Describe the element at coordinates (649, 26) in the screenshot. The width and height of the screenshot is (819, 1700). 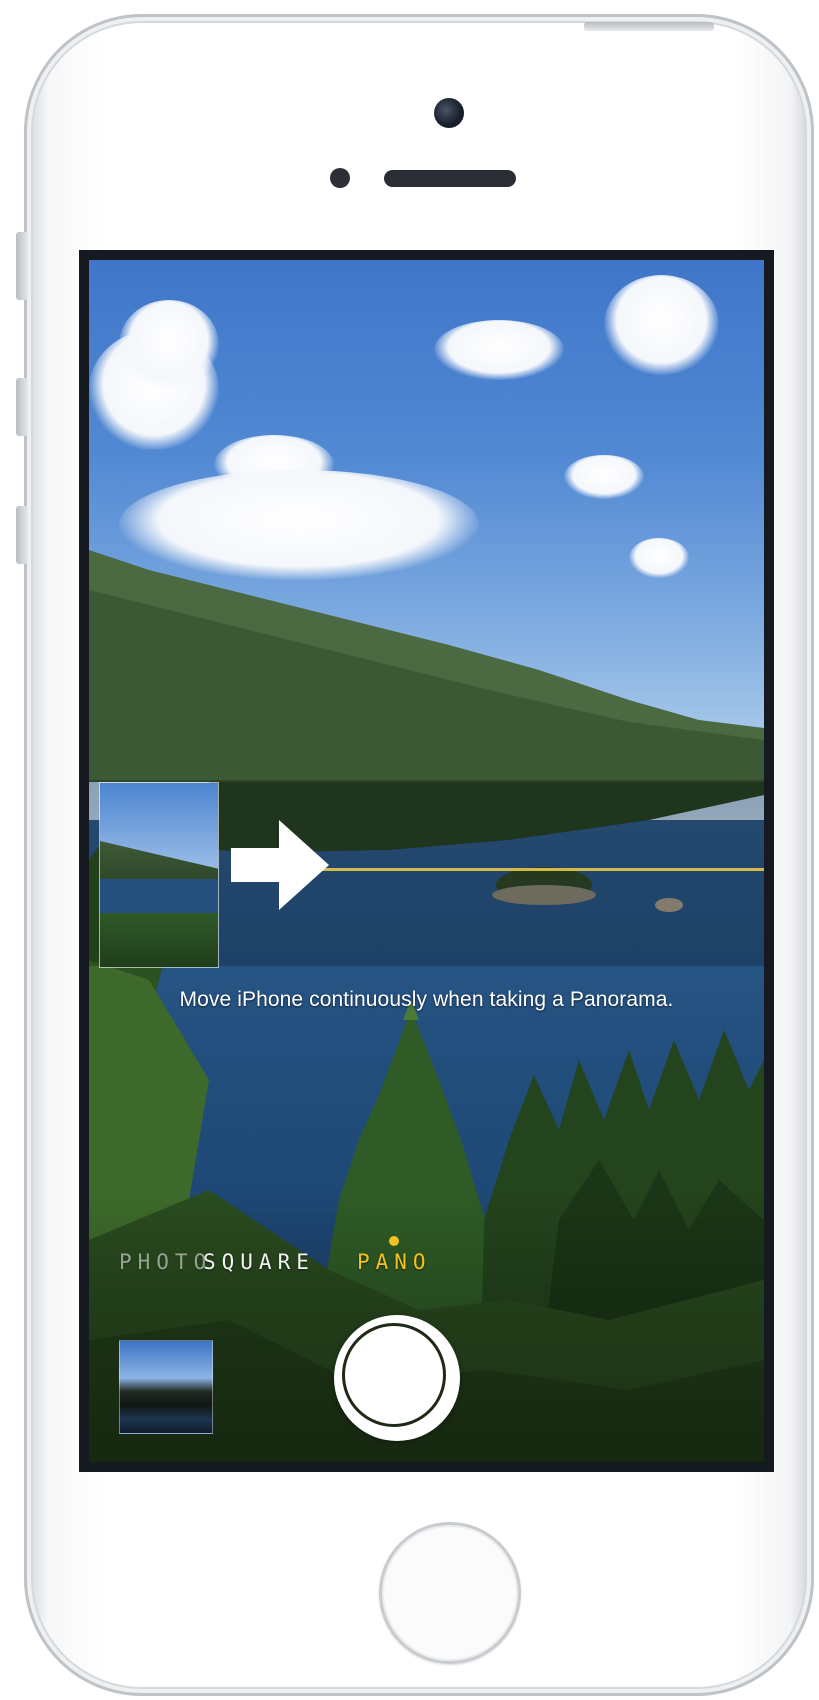
I see `sleep-wake-button` at that location.